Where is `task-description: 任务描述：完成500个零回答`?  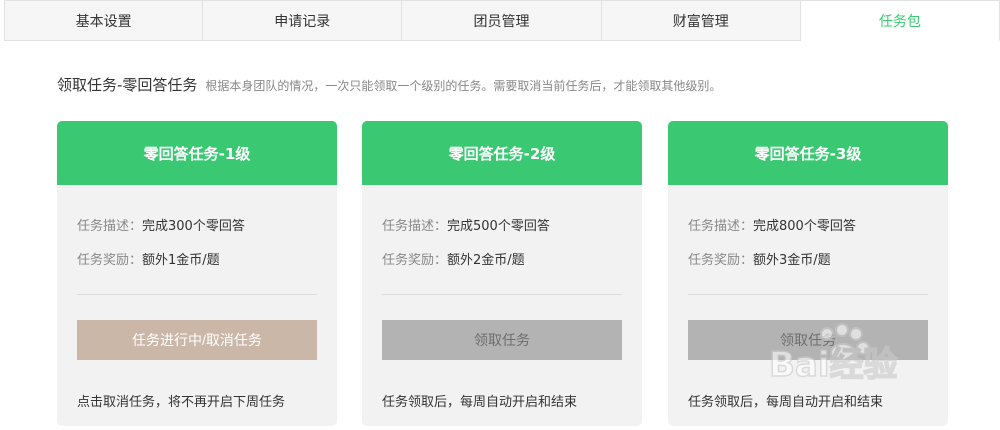
task-description: 任务描述：完成500个零回答 is located at coordinates (466, 224).